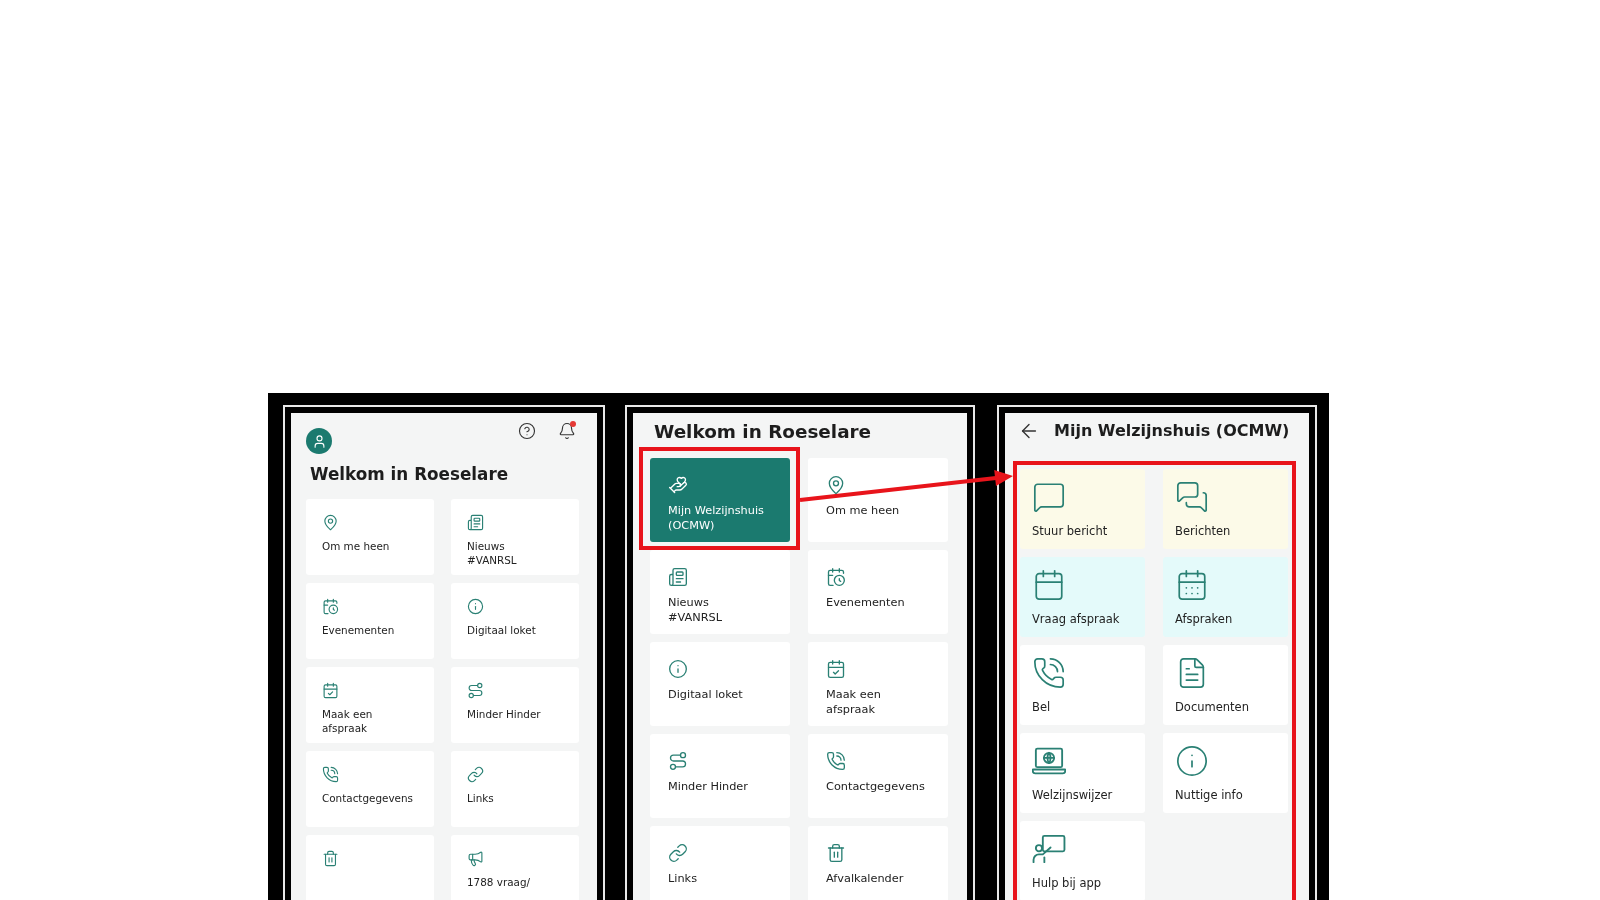 The image size is (1600, 900). Describe the element at coordinates (1082, 509) in the screenshot. I see `menu-tile: Stuur bericht` at that location.